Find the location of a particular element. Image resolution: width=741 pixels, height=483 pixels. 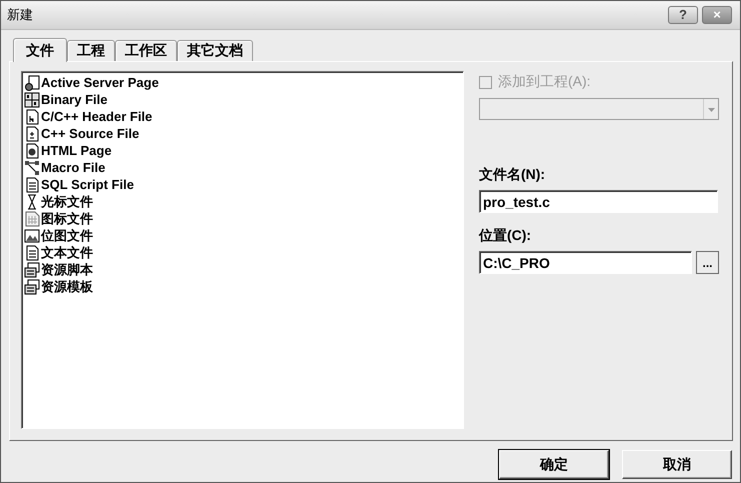

file-type-item: Binary File is located at coordinates (74, 99).